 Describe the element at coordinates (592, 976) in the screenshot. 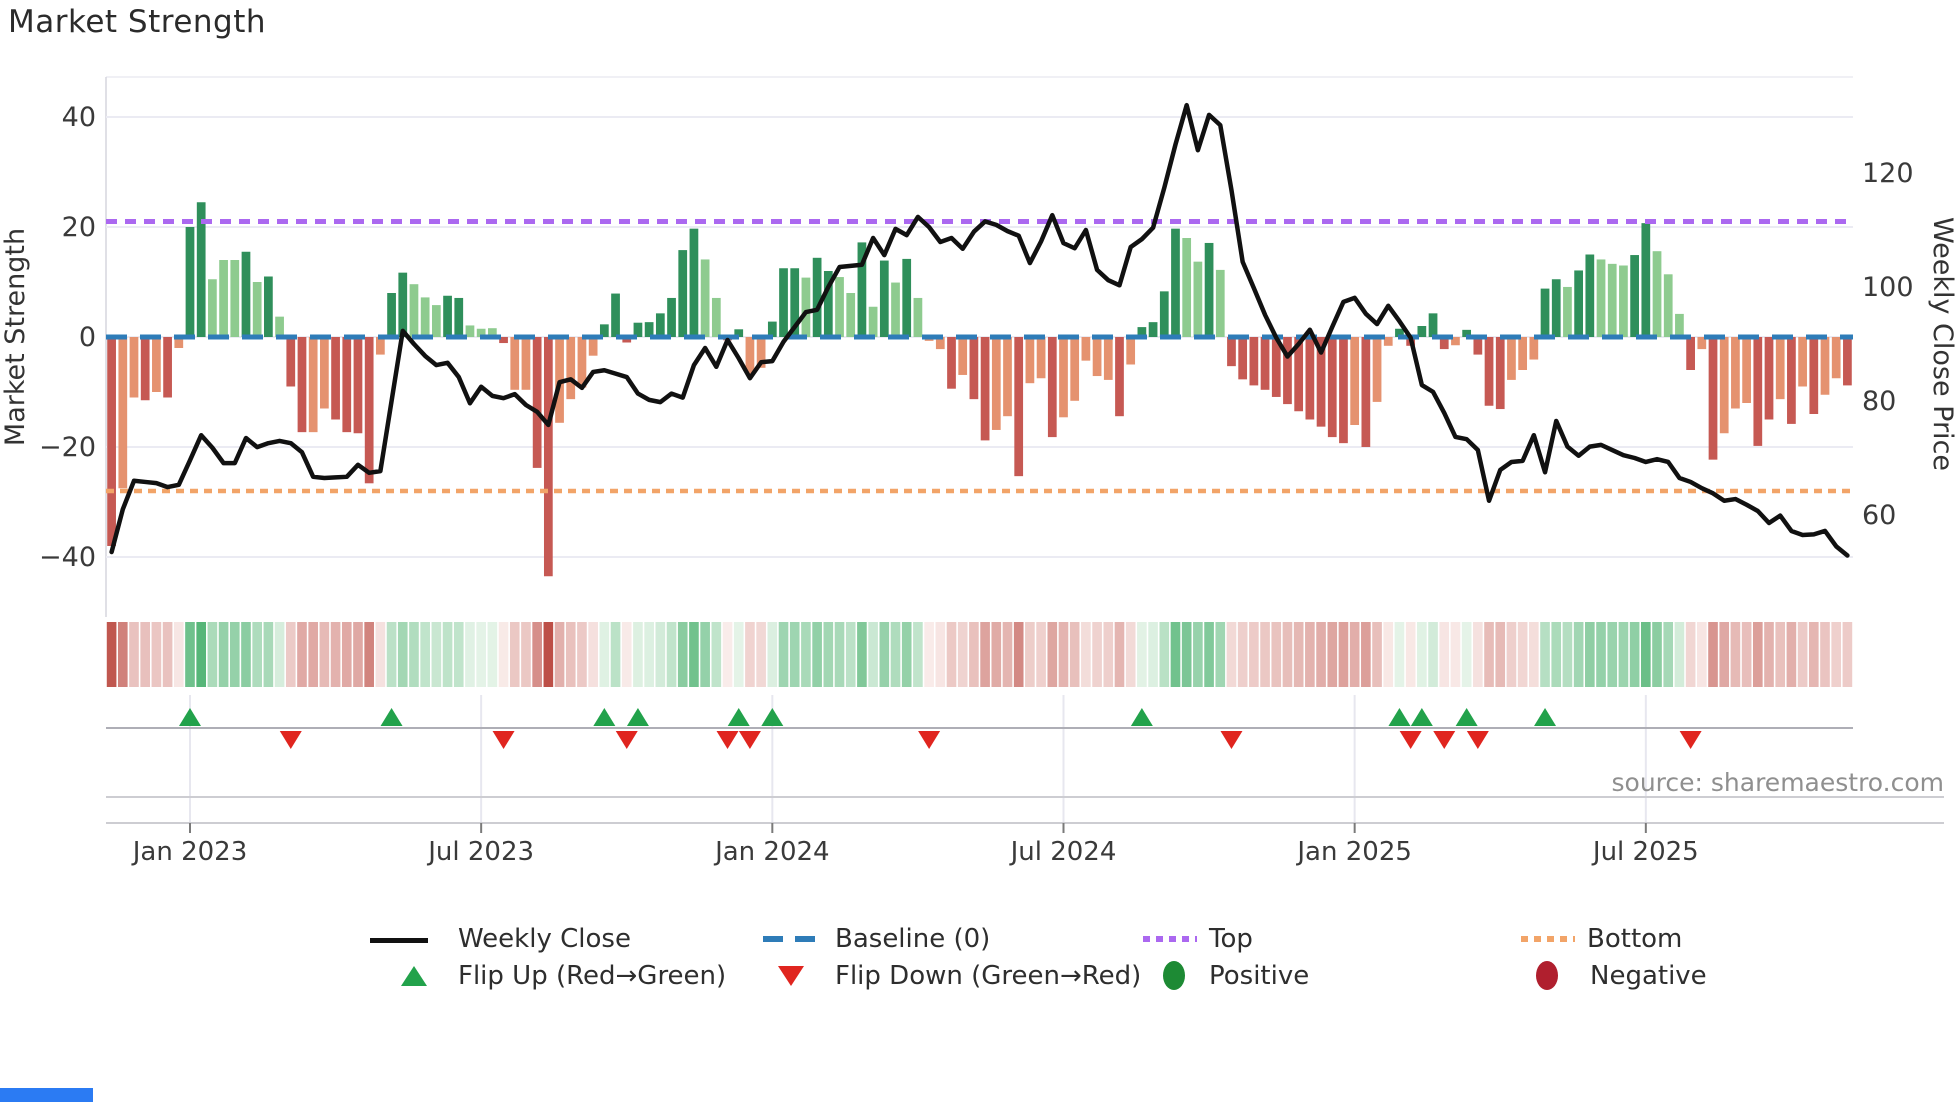

I see `legend-flip-up: Flip Up (Red→Green)` at that location.